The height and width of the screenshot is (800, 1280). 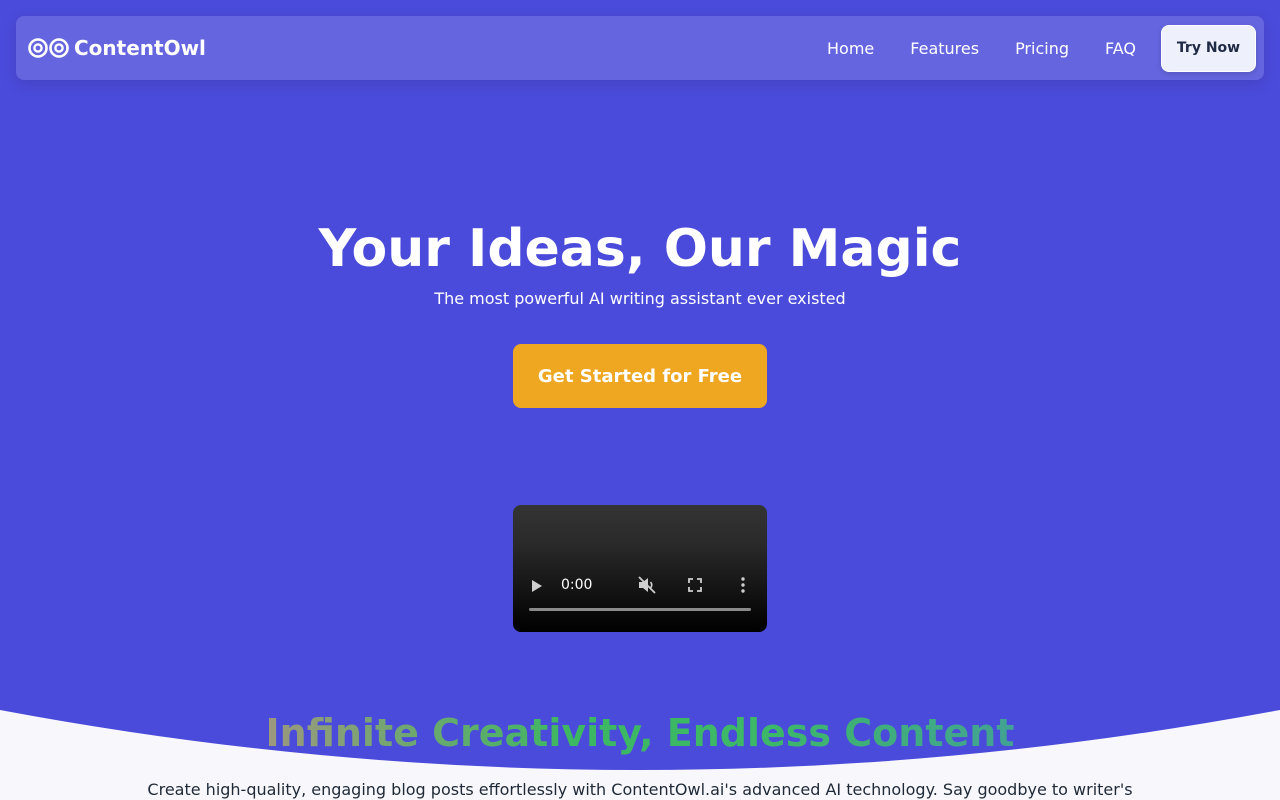 What do you see at coordinates (695, 587) in the screenshot?
I see `fullscreen-icon` at bounding box center [695, 587].